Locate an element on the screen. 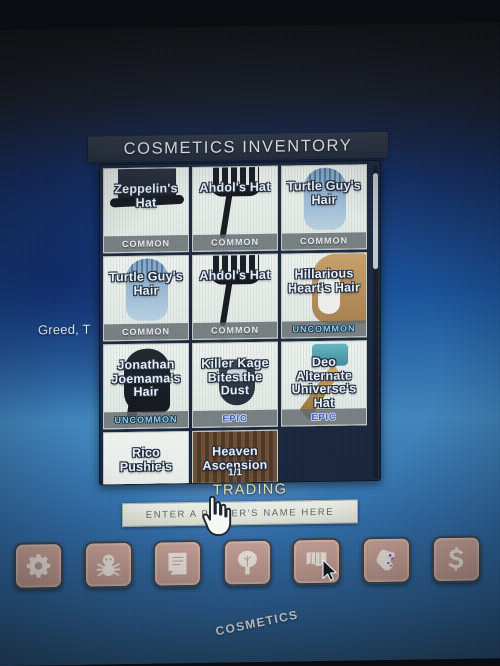 The height and width of the screenshot is (666, 500). toolbar-button-quests is located at coordinates (177, 563).